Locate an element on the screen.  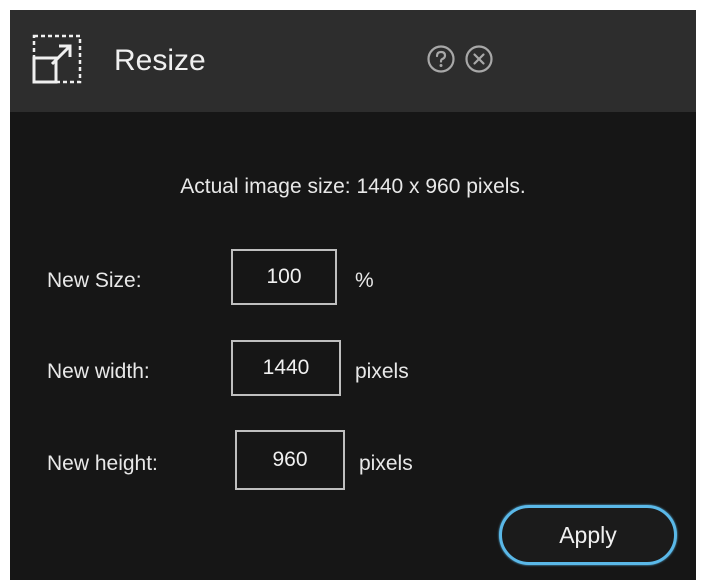
new-width-unit: pixels is located at coordinates (382, 371).